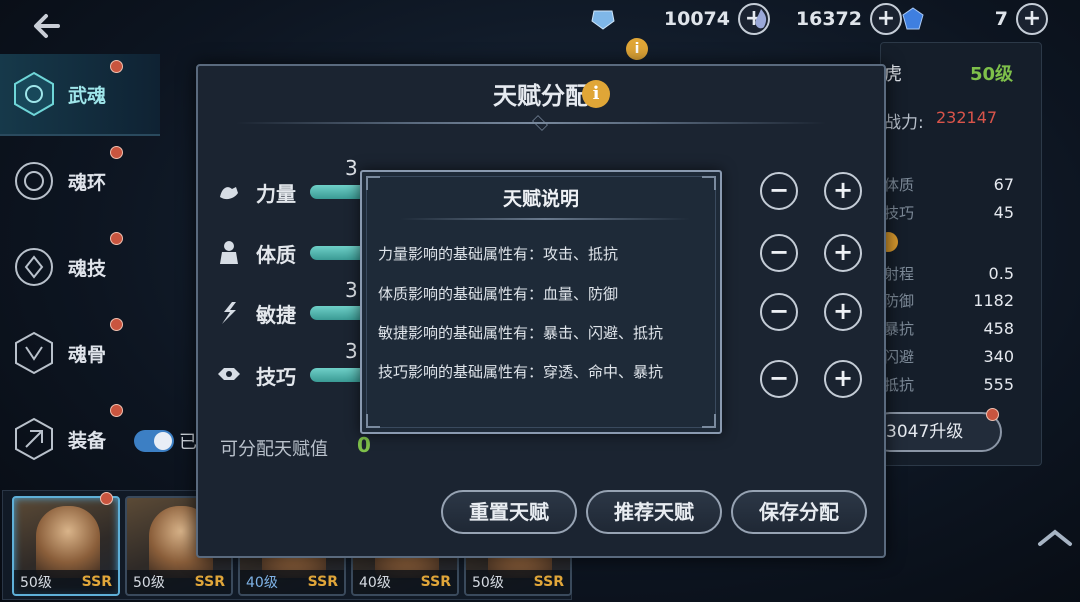 The width and height of the screenshot is (1080, 602). Describe the element at coordinates (498, 254) in the screenshot. I see `explanation-line: 力量影响的基础属性有：攻击、抵抗` at that location.